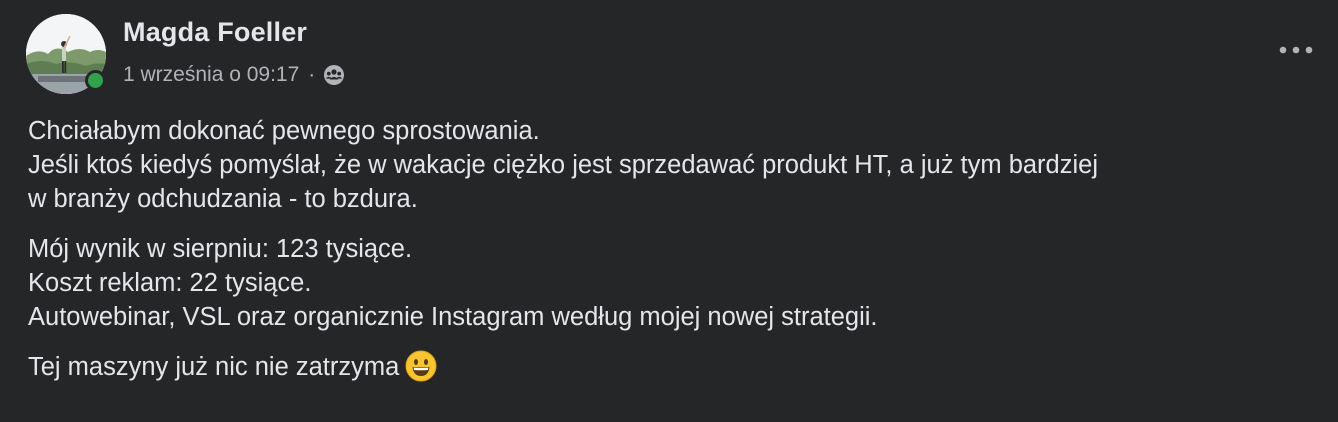 This screenshot has width=1338, height=422. Describe the element at coordinates (66, 54) in the screenshot. I see `avatar-container` at that location.